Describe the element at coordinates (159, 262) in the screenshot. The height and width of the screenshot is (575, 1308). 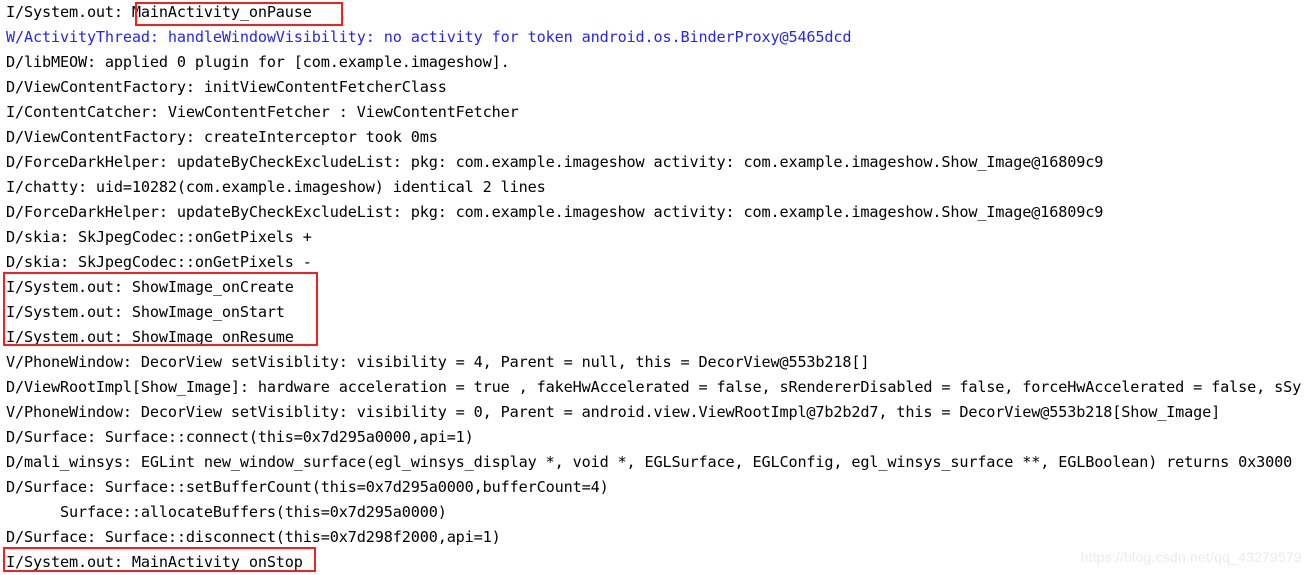
I see `log-line: D/skia: SkJpegCodec::onGetPixels -` at that location.